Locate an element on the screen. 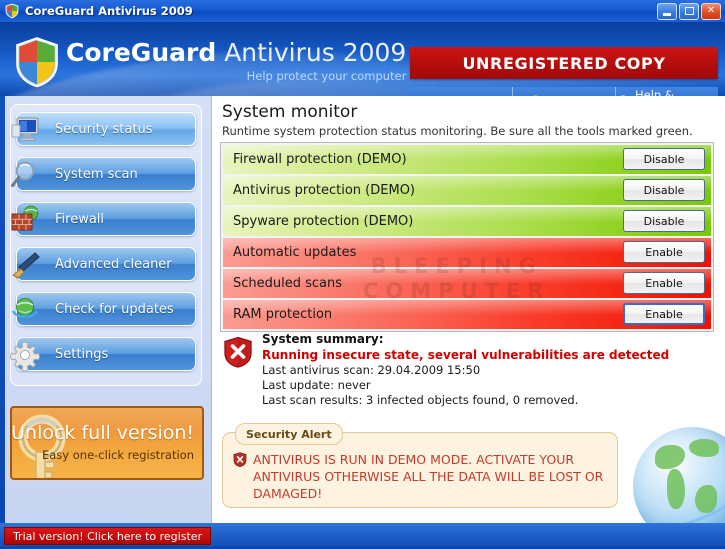  summary-heading: System summary: is located at coordinates (323, 339).